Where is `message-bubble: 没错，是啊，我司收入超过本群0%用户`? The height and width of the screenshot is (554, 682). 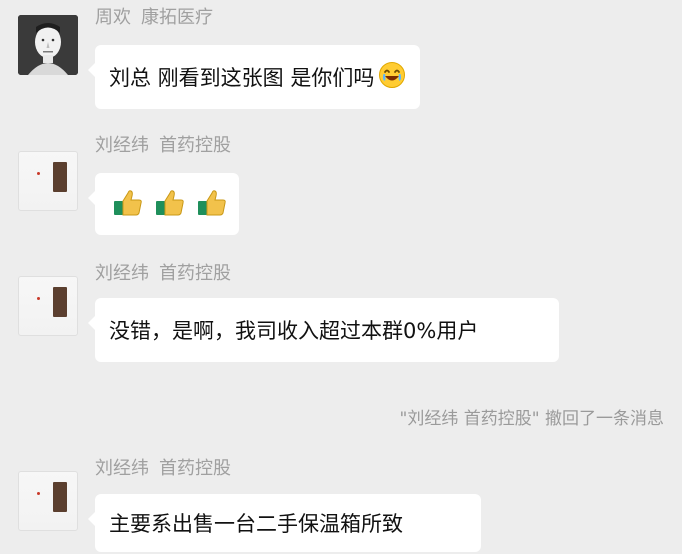 message-bubble: 没错，是啊，我司收入超过本群0%用户 is located at coordinates (323, 330).